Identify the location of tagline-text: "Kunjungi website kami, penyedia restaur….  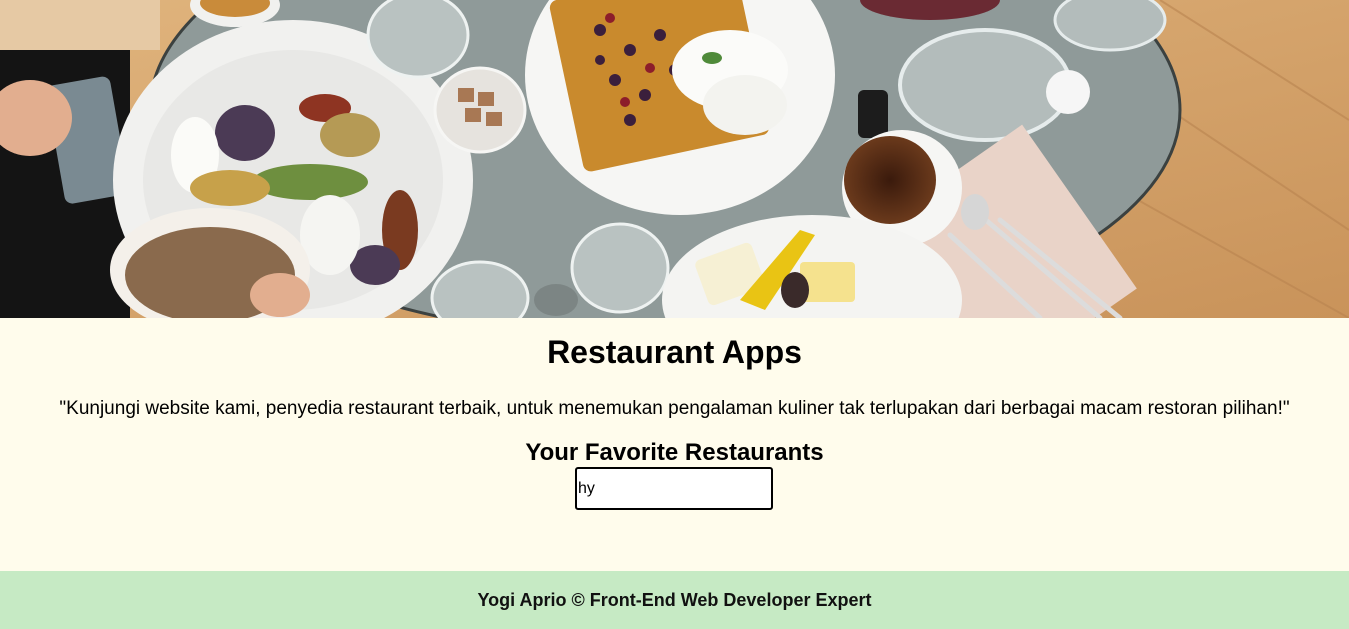
(674, 408).